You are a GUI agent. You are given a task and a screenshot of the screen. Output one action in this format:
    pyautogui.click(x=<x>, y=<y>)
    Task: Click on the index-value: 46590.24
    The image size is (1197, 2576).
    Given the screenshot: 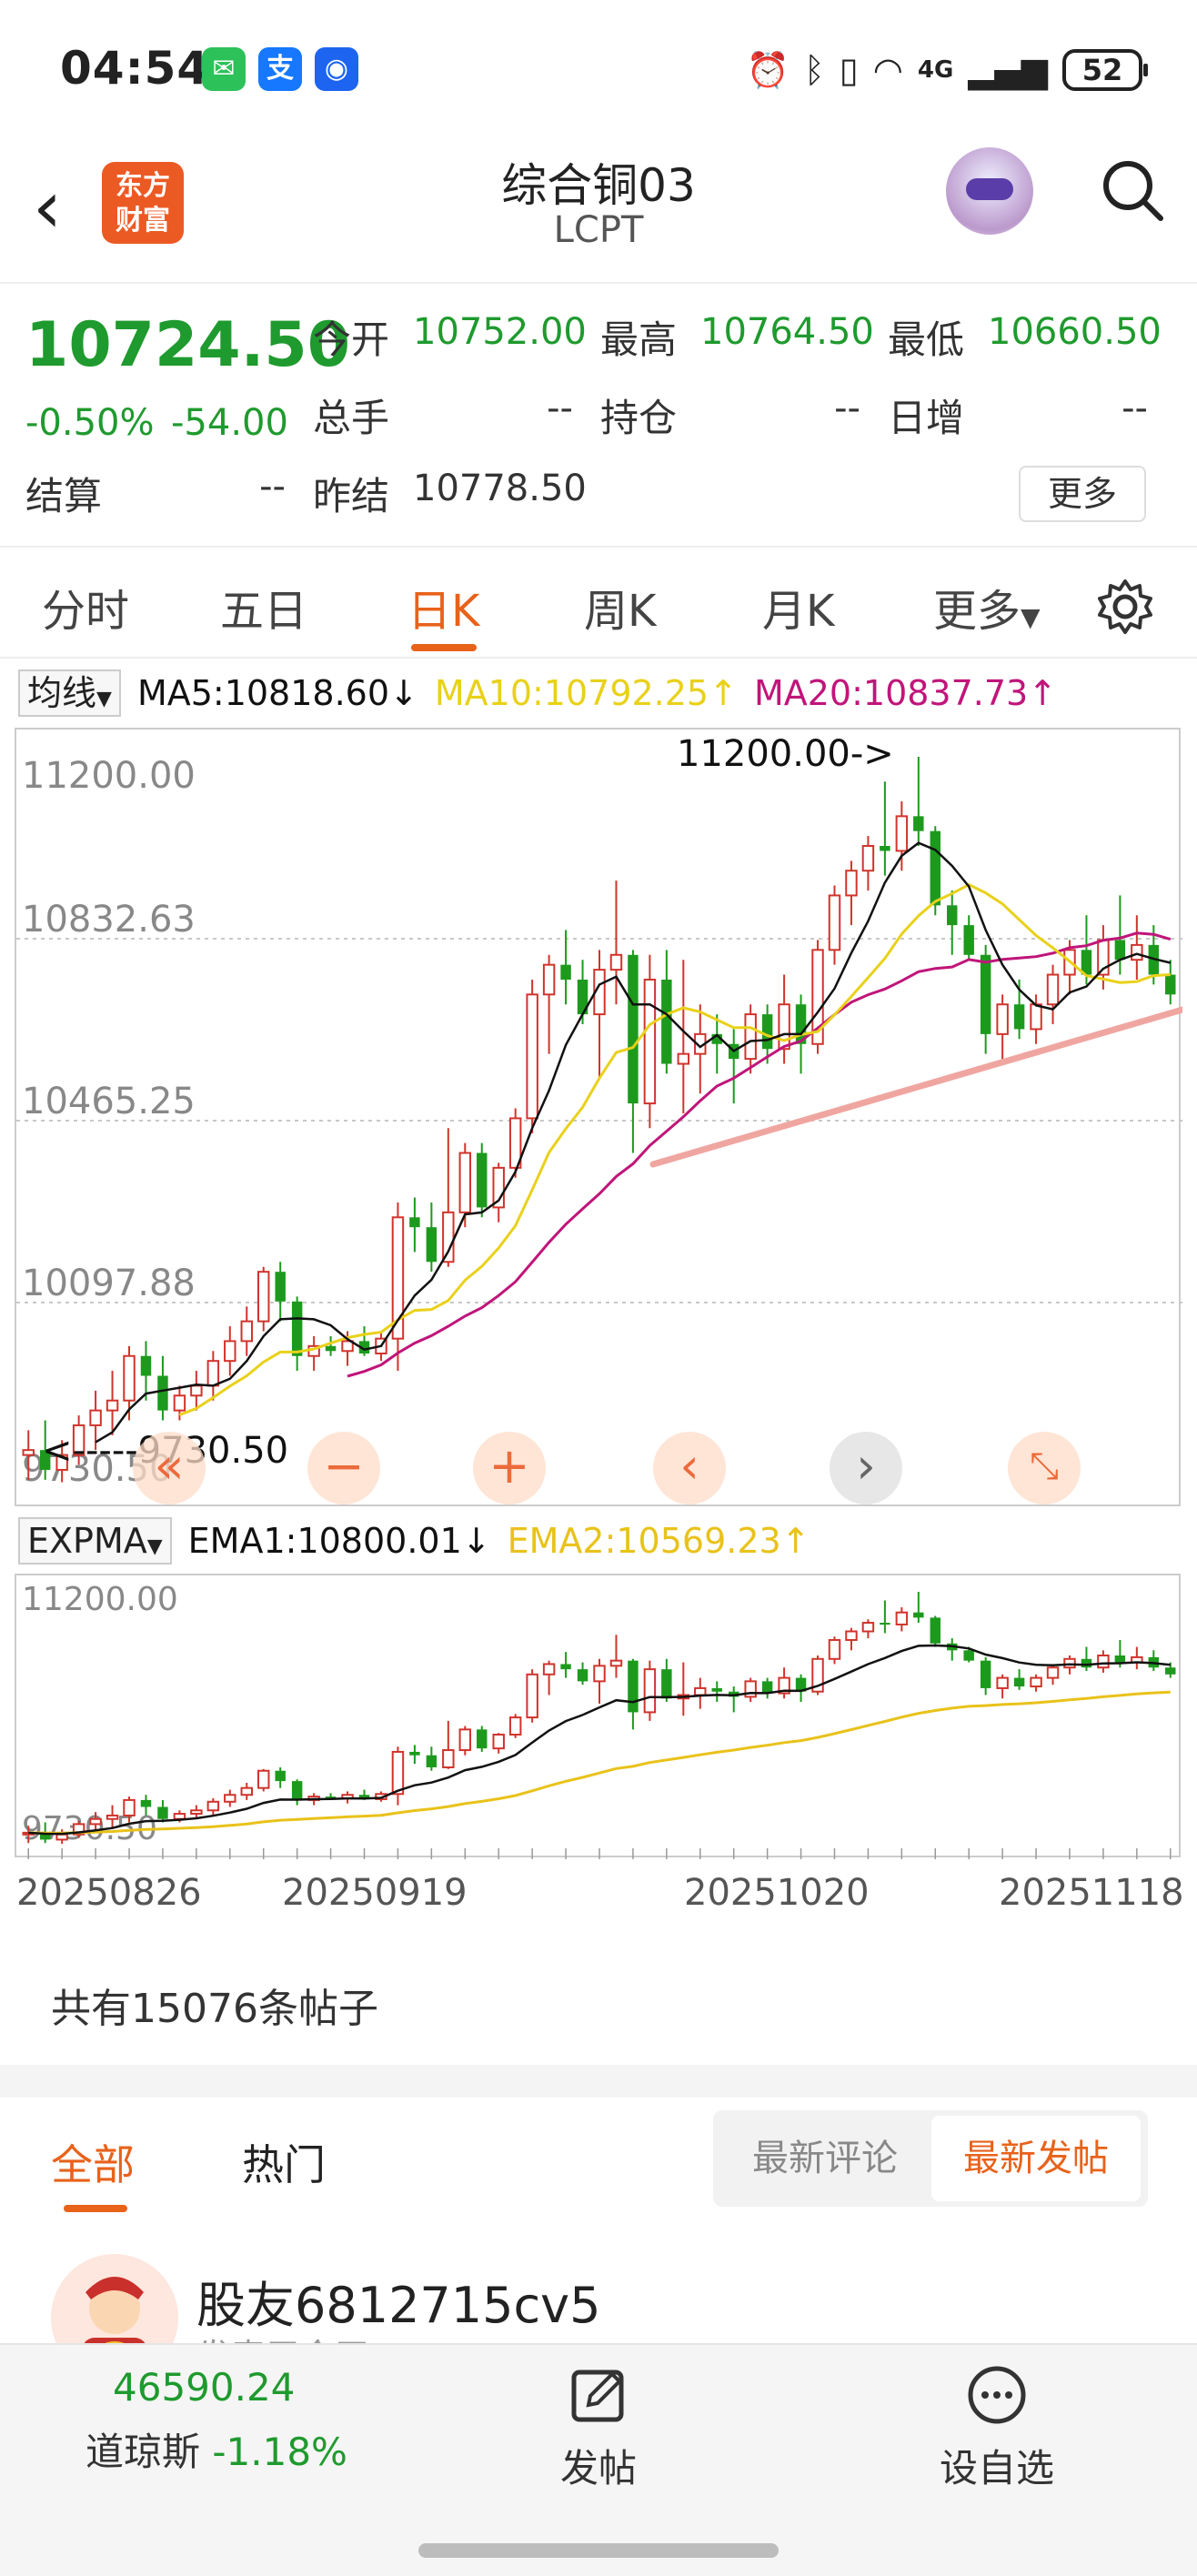 What is the action you would take?
    pyautogui.click(x=204, y=2387)
    